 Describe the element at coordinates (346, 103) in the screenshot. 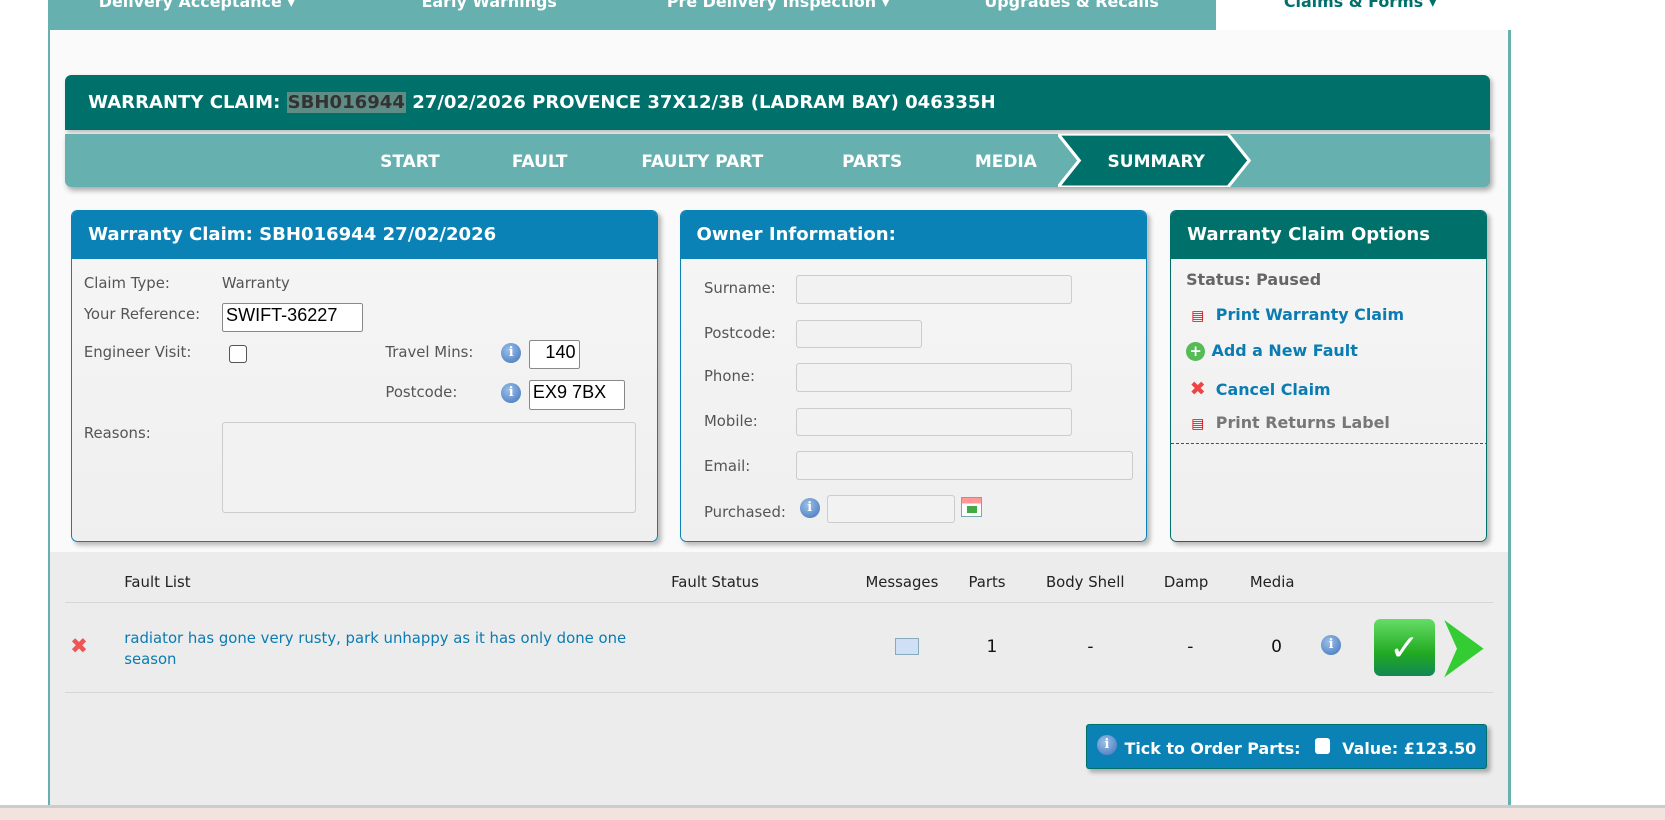

I see `claim-id: SBH016944` at that location.